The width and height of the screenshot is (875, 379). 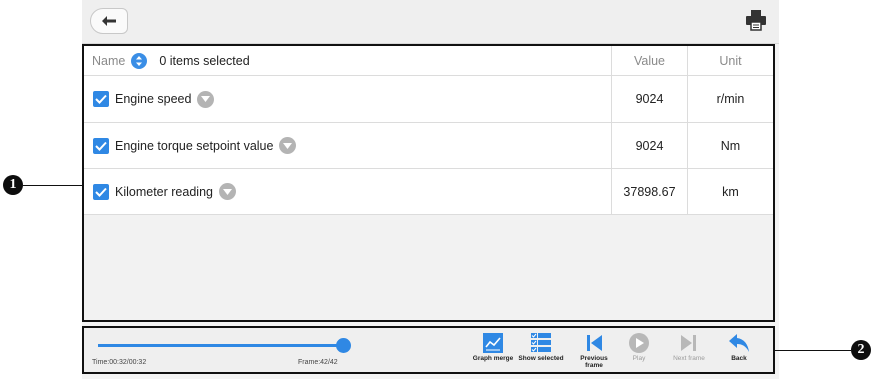 What do you see at coordinates (153, 99) in the screenshot?
I see `parameter-name: Engine speed` at bounding box center [153, 99].